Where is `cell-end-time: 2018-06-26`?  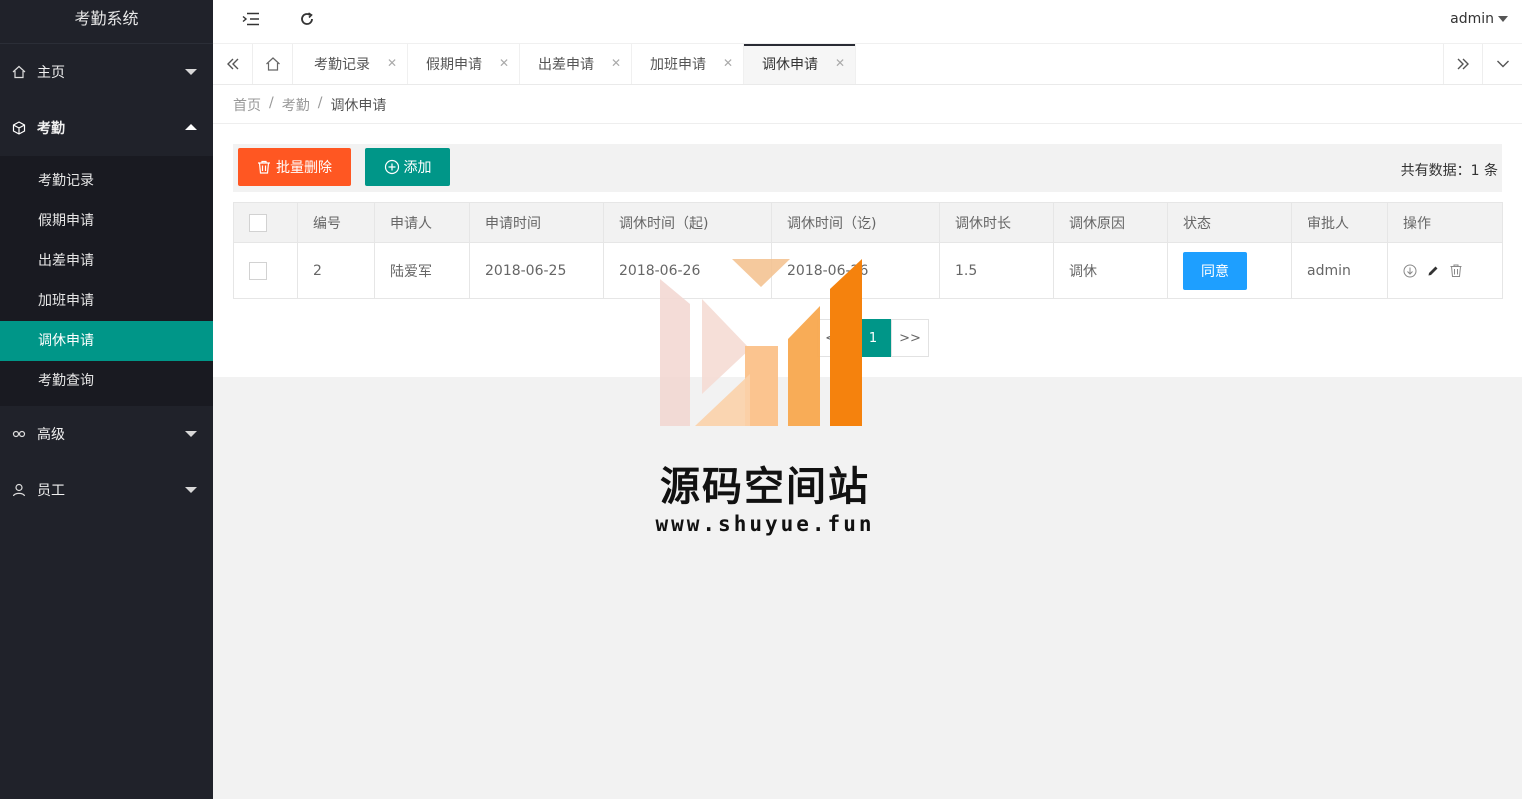 cell-end-time: 2018-06-26 is located at coordinates (855, 270).